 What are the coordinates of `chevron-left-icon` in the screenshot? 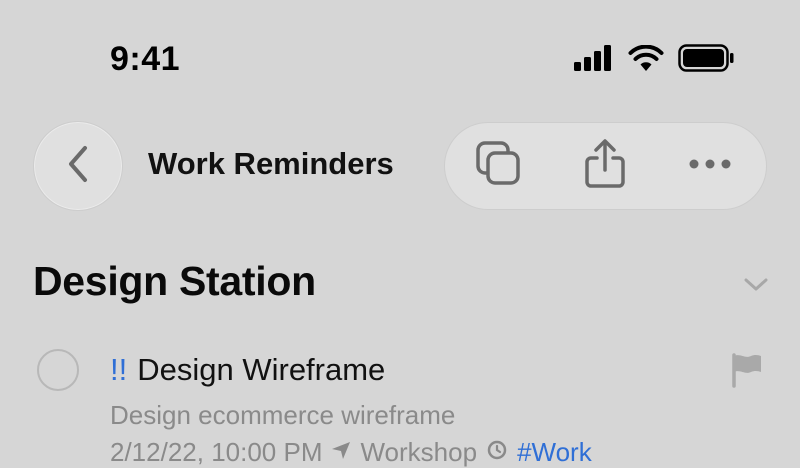 It's located at (78, 166).